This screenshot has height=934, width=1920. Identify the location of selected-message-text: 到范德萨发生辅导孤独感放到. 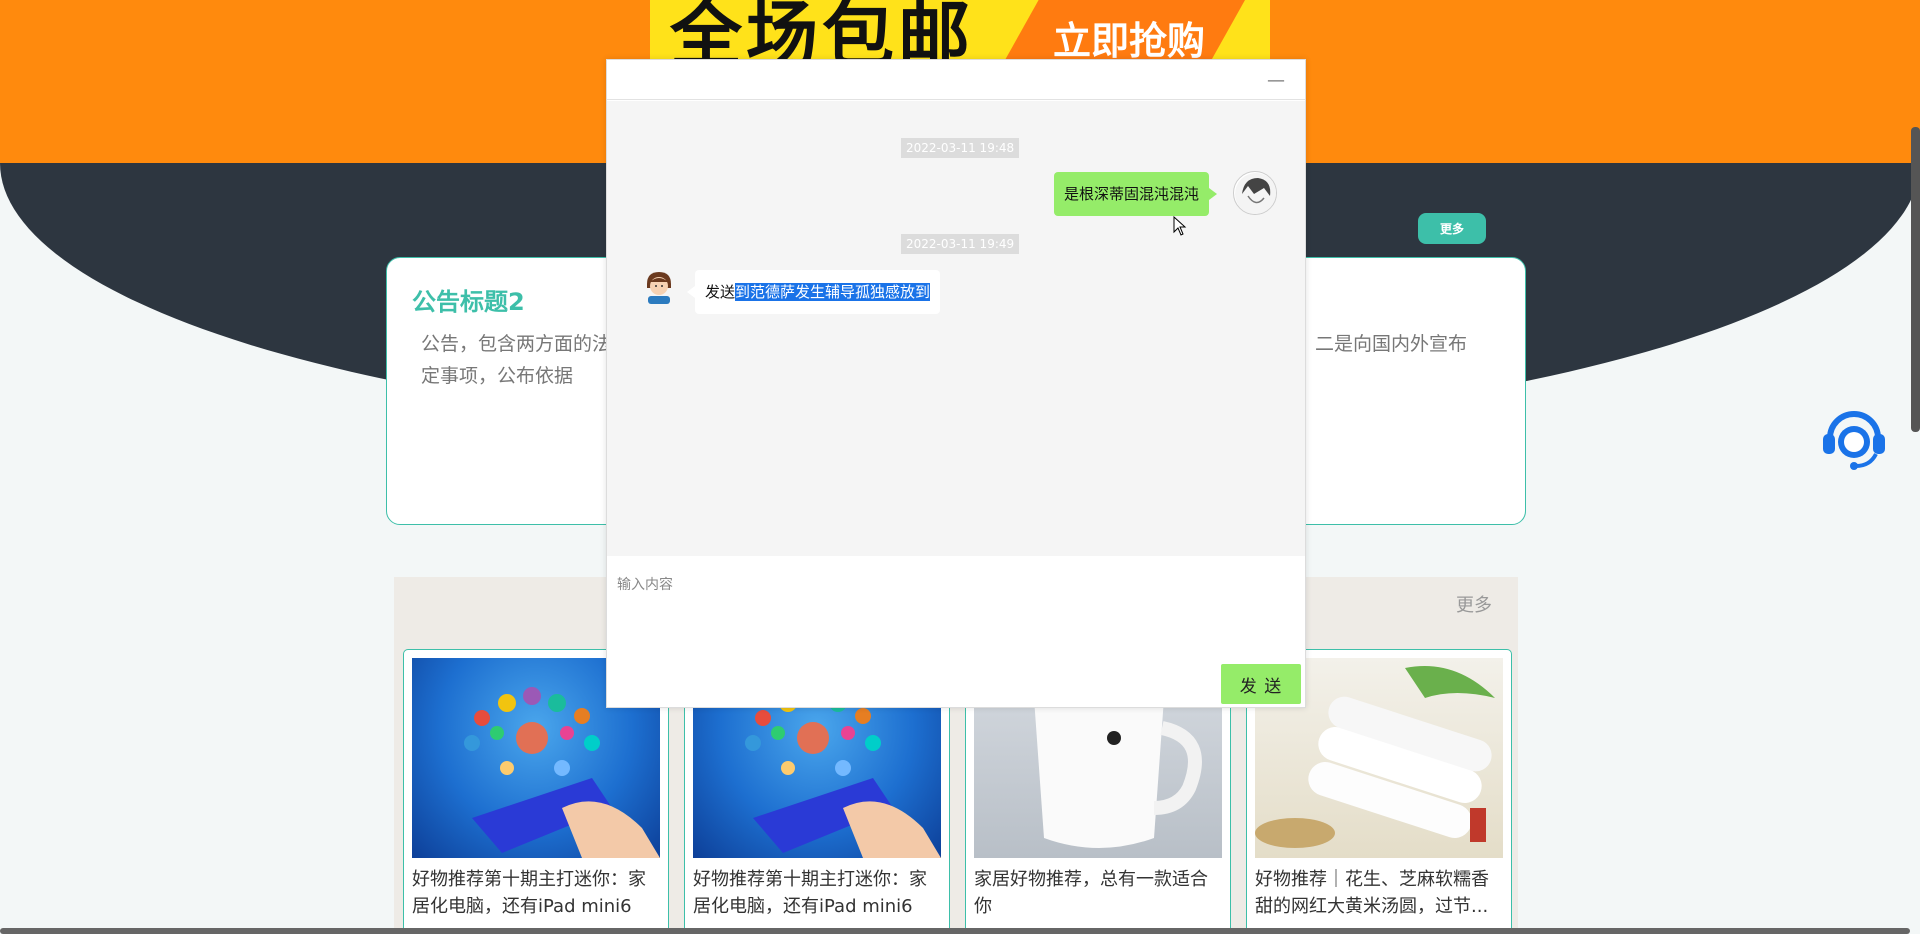
(833, 292).